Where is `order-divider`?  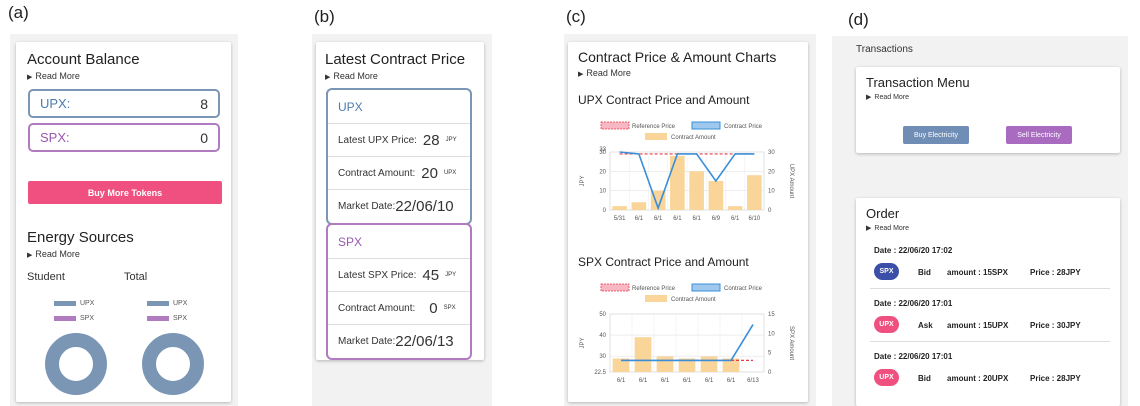
order-divider is located at coordinates (990, 288).